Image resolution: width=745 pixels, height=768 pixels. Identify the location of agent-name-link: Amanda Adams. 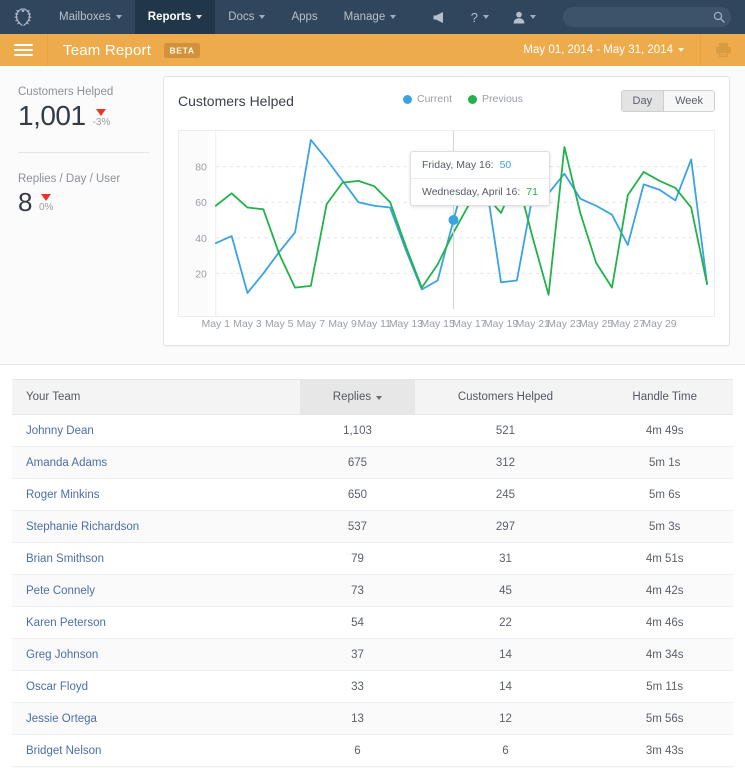
(66, 463).